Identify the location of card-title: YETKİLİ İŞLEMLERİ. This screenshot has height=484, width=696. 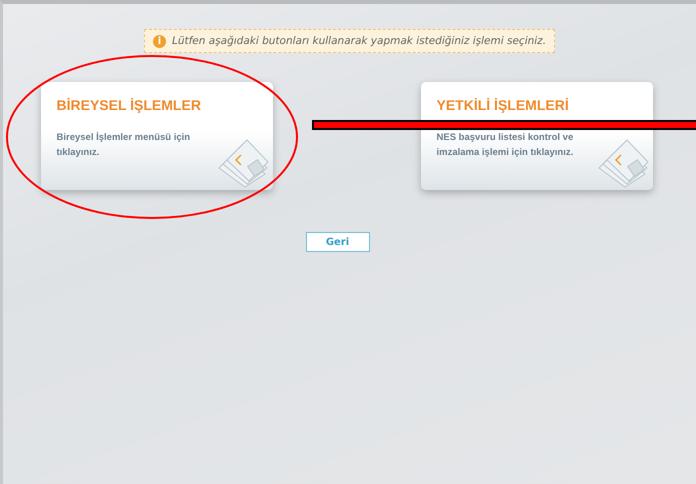
(503, 105).